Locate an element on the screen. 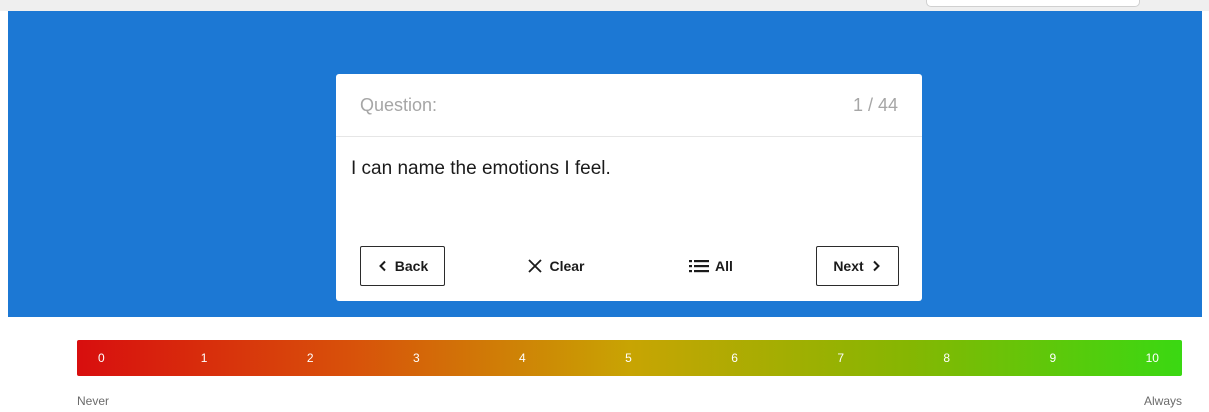  browser-top-bar is located at coordinates (604, 5).